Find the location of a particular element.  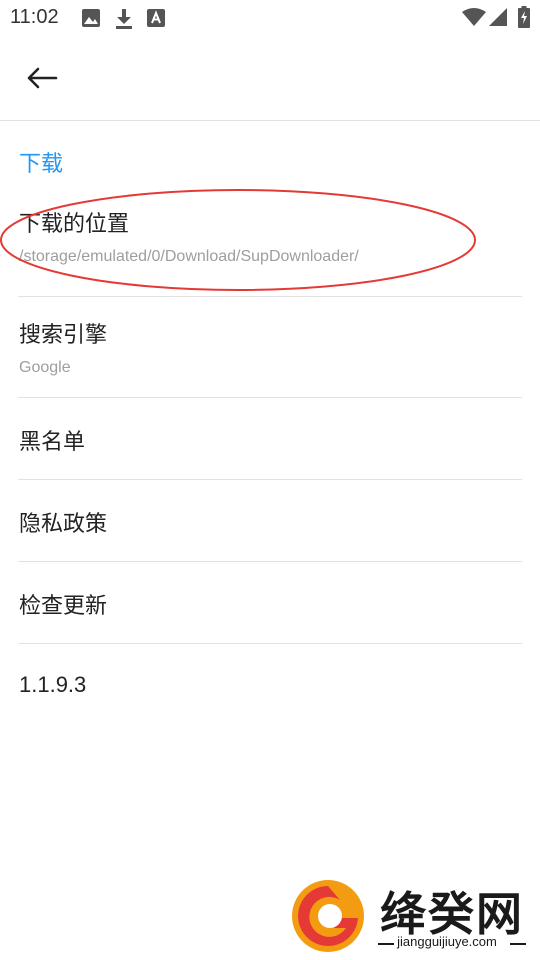

wifi-icon is located at coordinates (474, 17).